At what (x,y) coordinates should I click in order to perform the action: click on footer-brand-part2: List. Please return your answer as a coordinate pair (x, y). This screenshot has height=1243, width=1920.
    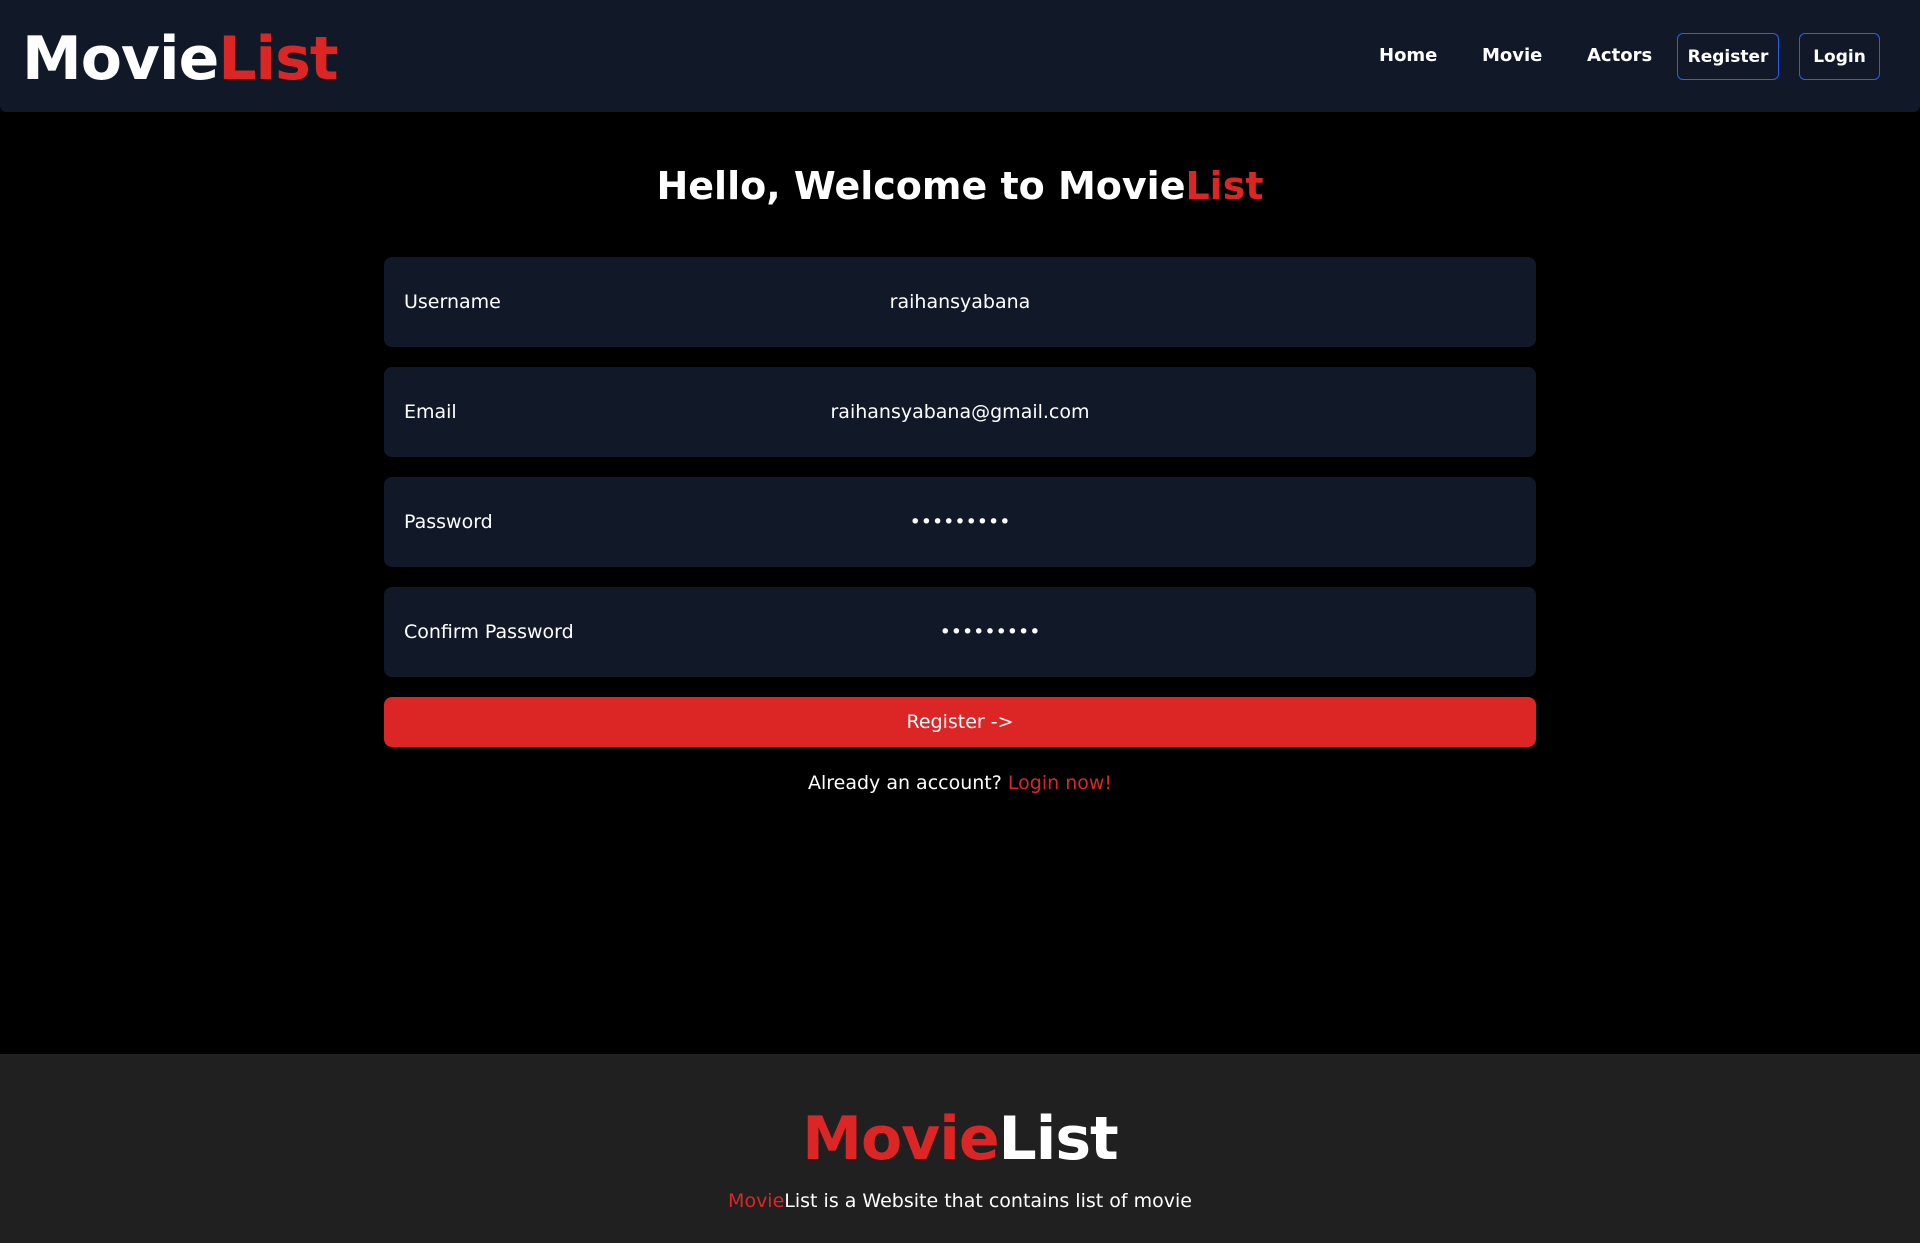
    Looking at the image, I should click on (1058, 1139).